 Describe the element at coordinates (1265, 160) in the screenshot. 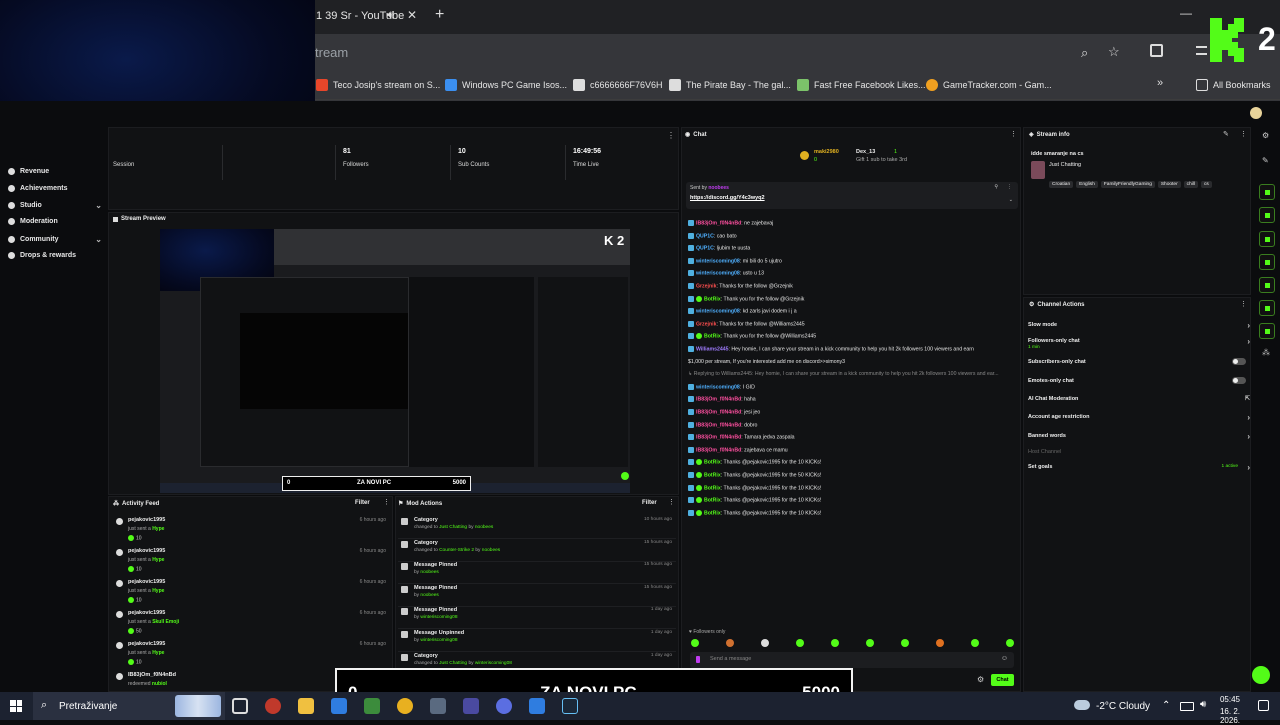

I see `rail-edit-icon: ✎` at that location.